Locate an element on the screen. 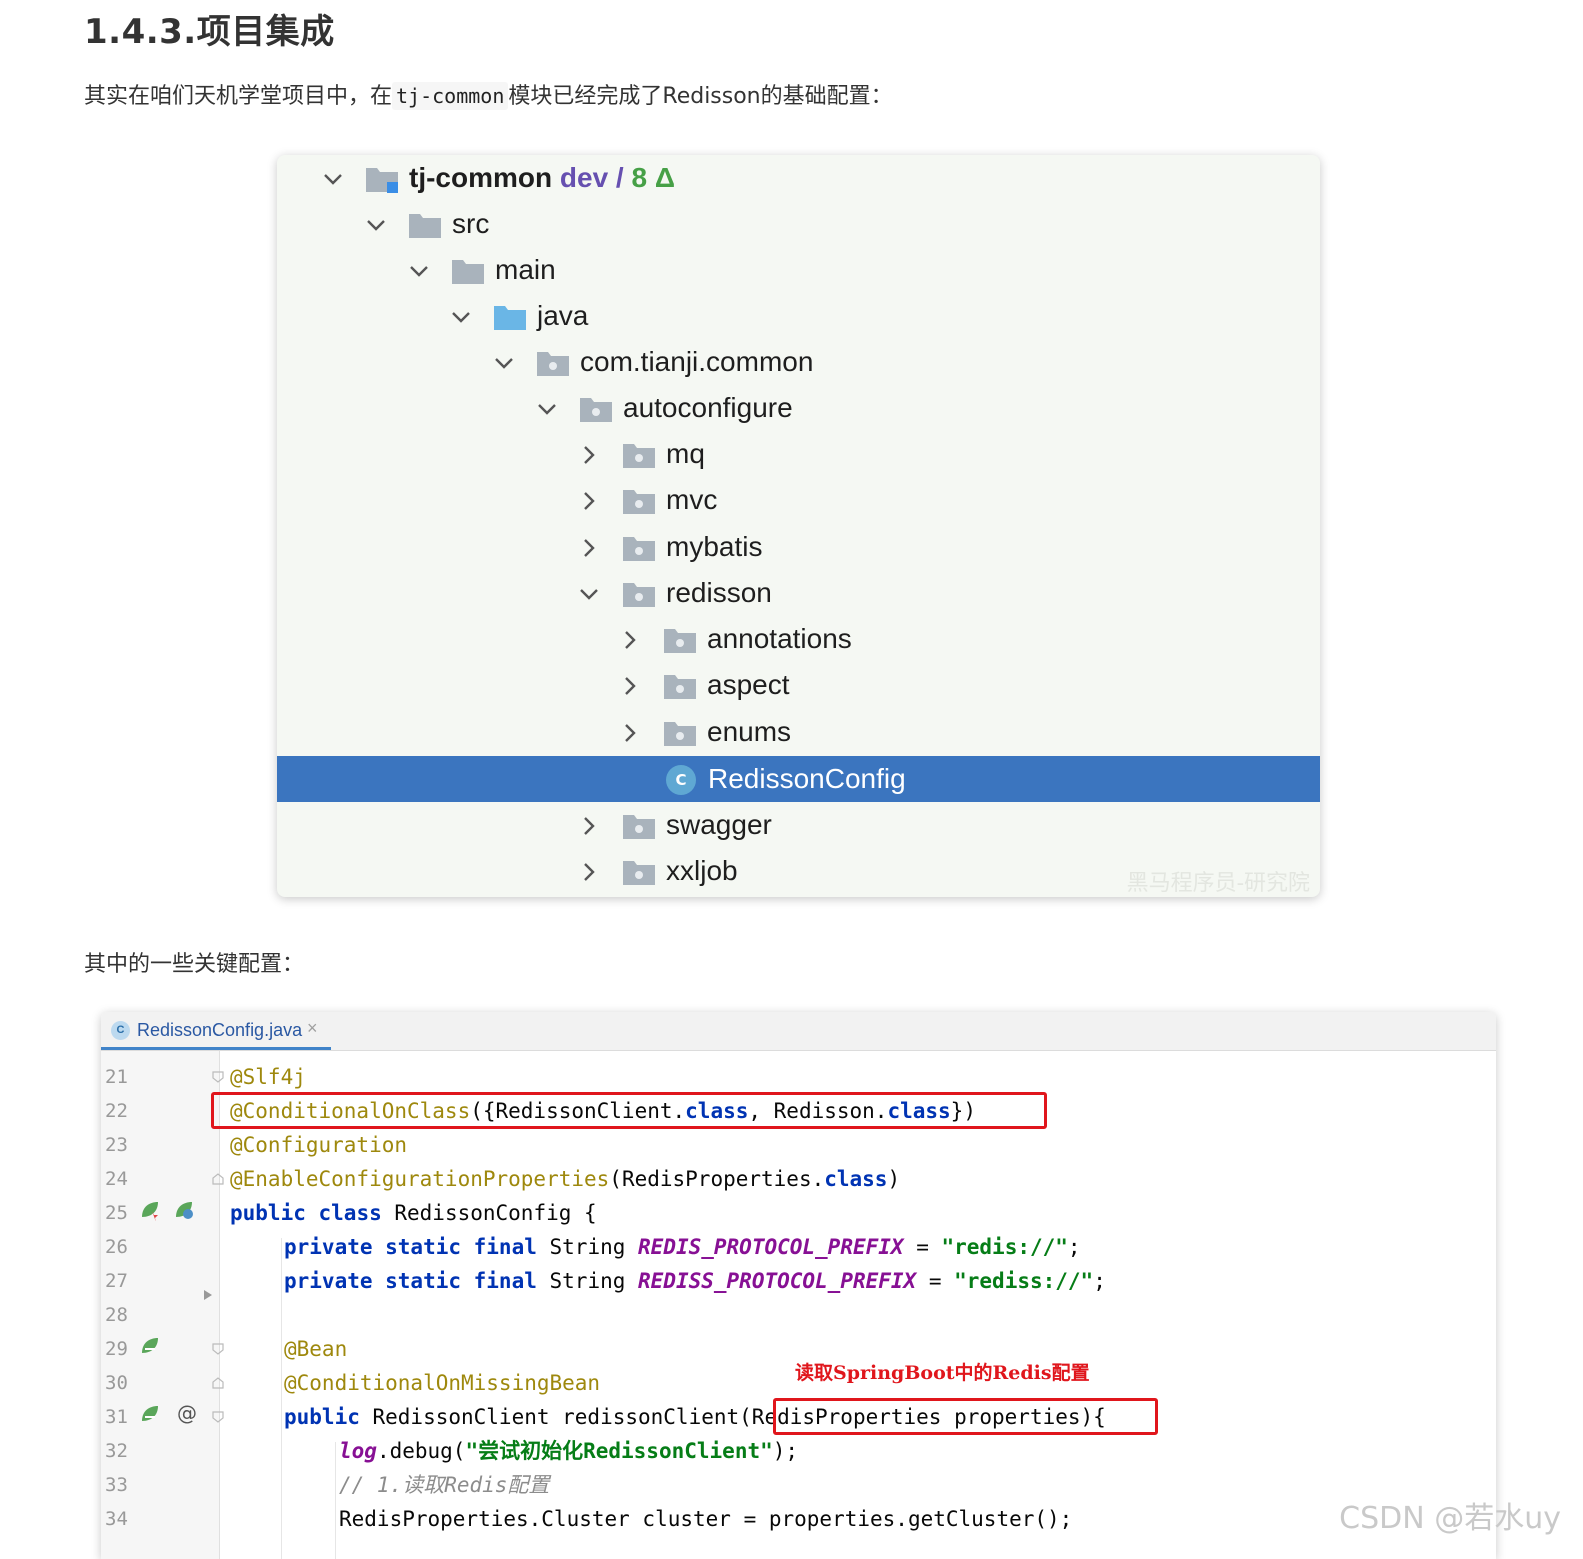 This screenshot has width=1583, height=1559. line-number: 31 is located at coordinates (116, 1417).